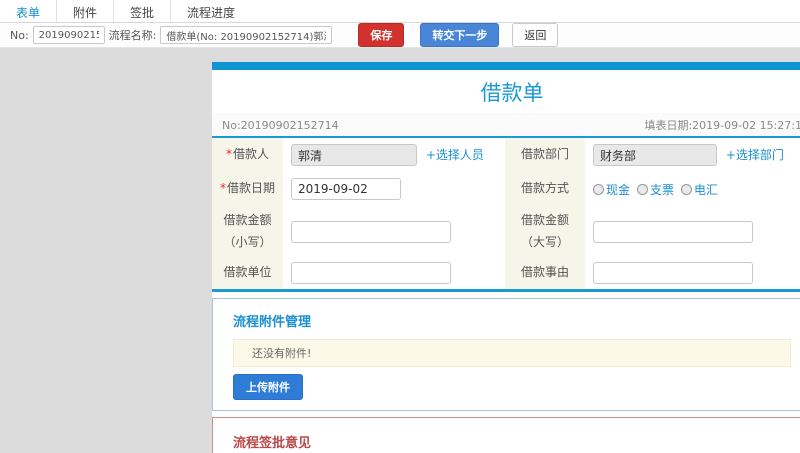  What do you see at coordinates (506, 435) in the screenshot?
I see `approval-section: 流程签批意见 B I abc ∞ ∞ ⚑ ≣ ≡ ← → ”` at bounding box center [506, 435].